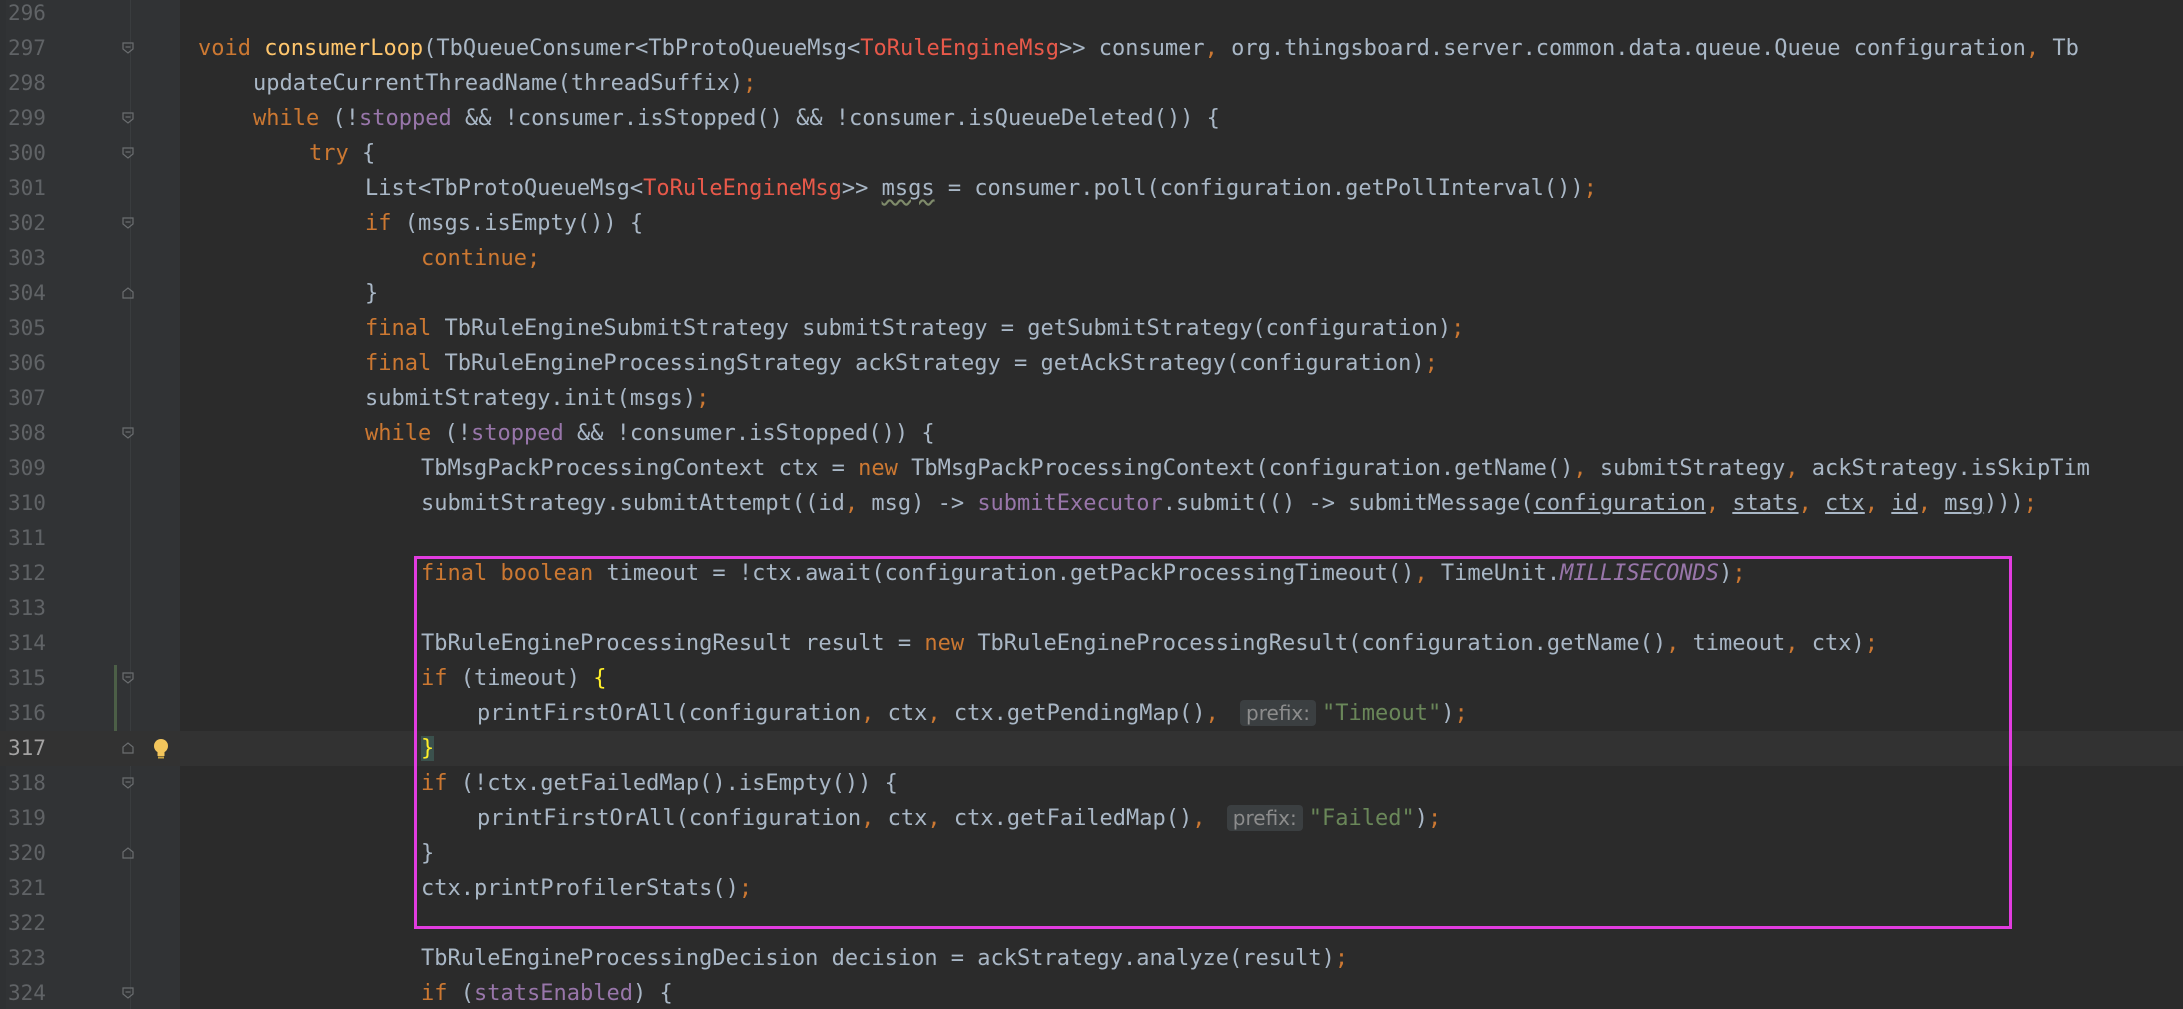  Describe the element at coordinates (30, 958) in the screenshot. I see `line-number: 323` at that location.